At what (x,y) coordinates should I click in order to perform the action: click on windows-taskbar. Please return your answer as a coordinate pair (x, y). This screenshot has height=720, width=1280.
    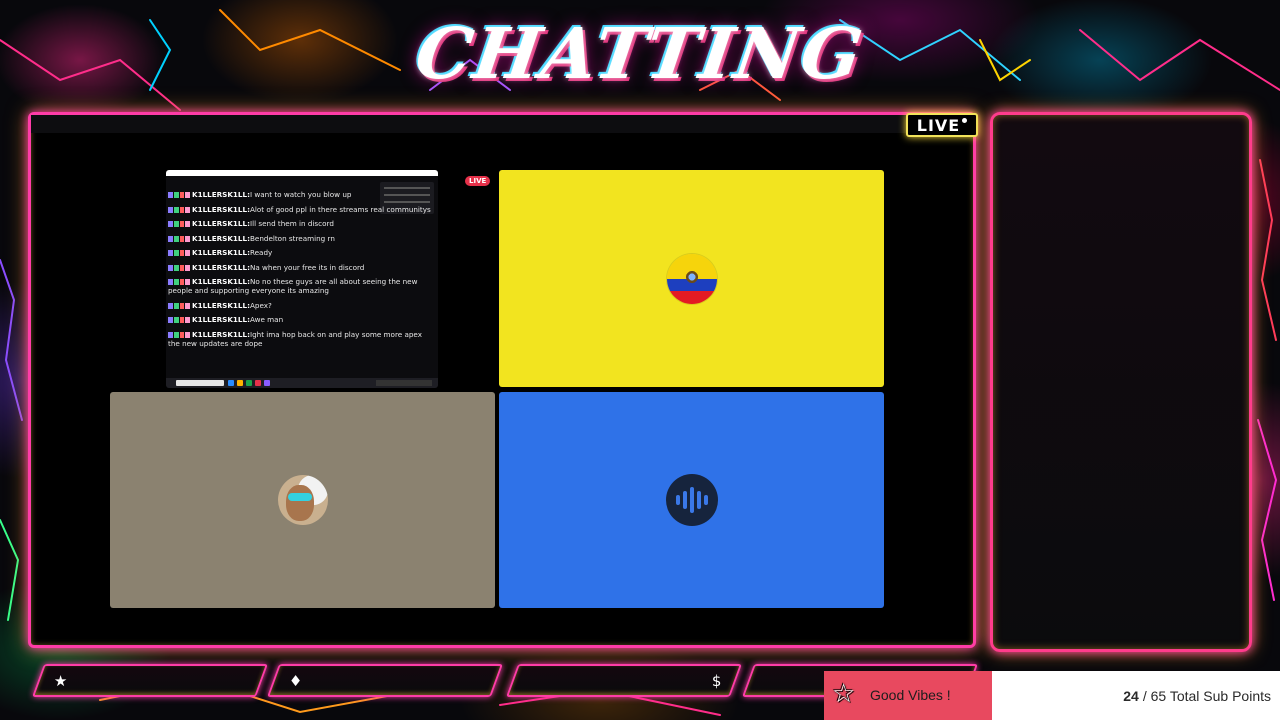
    Looking at the image, I should click on (302, 383).